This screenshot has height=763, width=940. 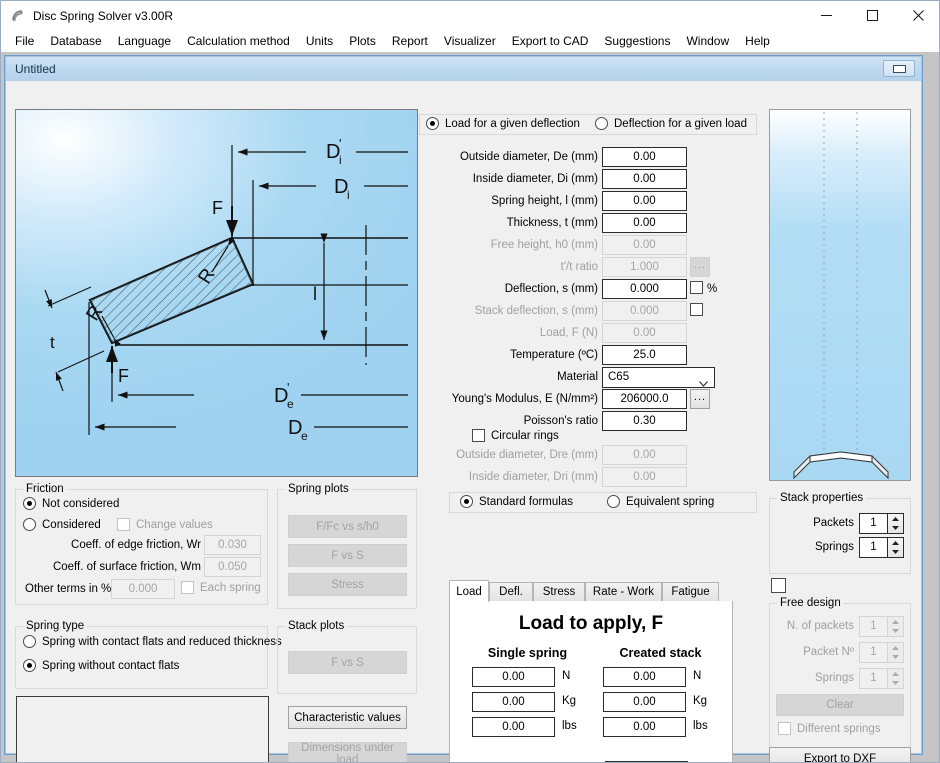 What do you see at coordinates (778, 585) in the screenshot?
I see `checkbox-enable-free-design` at bounding box center [778, 585].